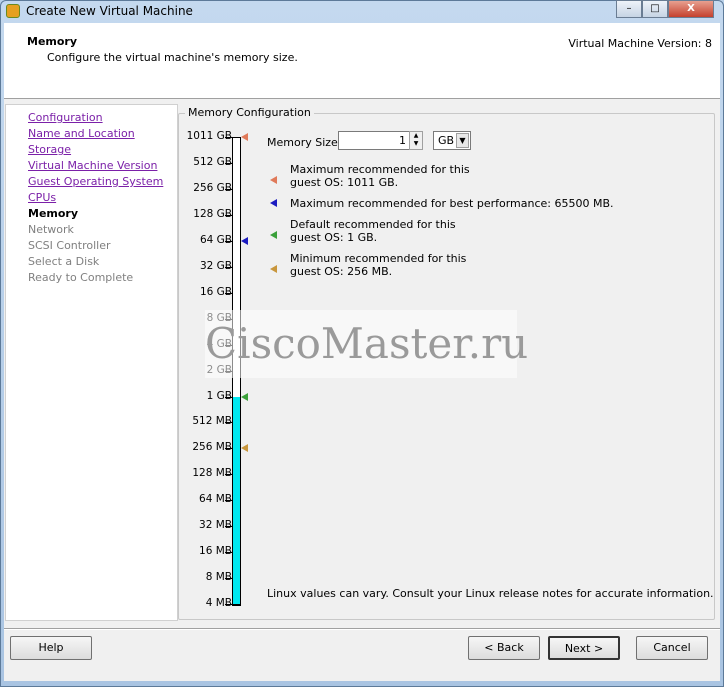  What do you see at coordinates (212, 213) in the screenshot?
I see `scale-label: 128 GB` at bounding box center [212, 213].